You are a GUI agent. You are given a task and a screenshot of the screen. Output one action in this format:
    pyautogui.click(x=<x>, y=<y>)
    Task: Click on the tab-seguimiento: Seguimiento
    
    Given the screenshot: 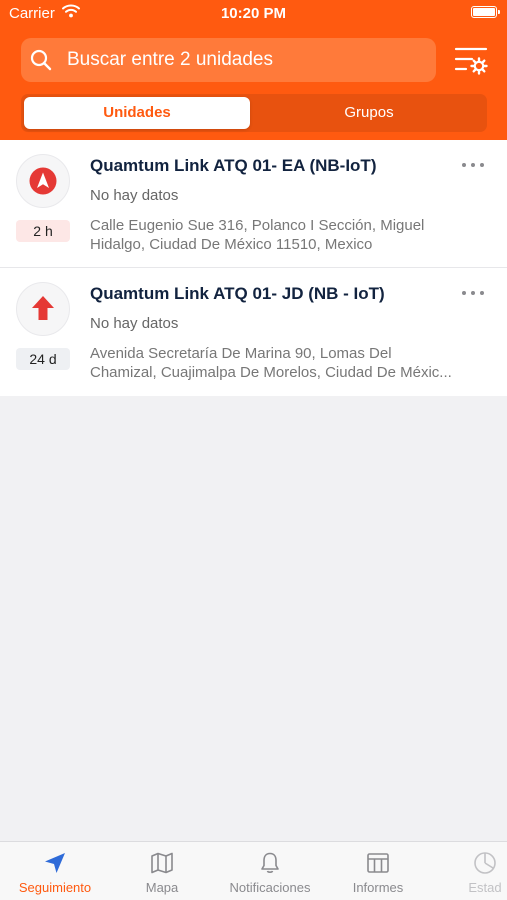 What is the action you would take?
    pyautogui.click(x=55, y=871)
    